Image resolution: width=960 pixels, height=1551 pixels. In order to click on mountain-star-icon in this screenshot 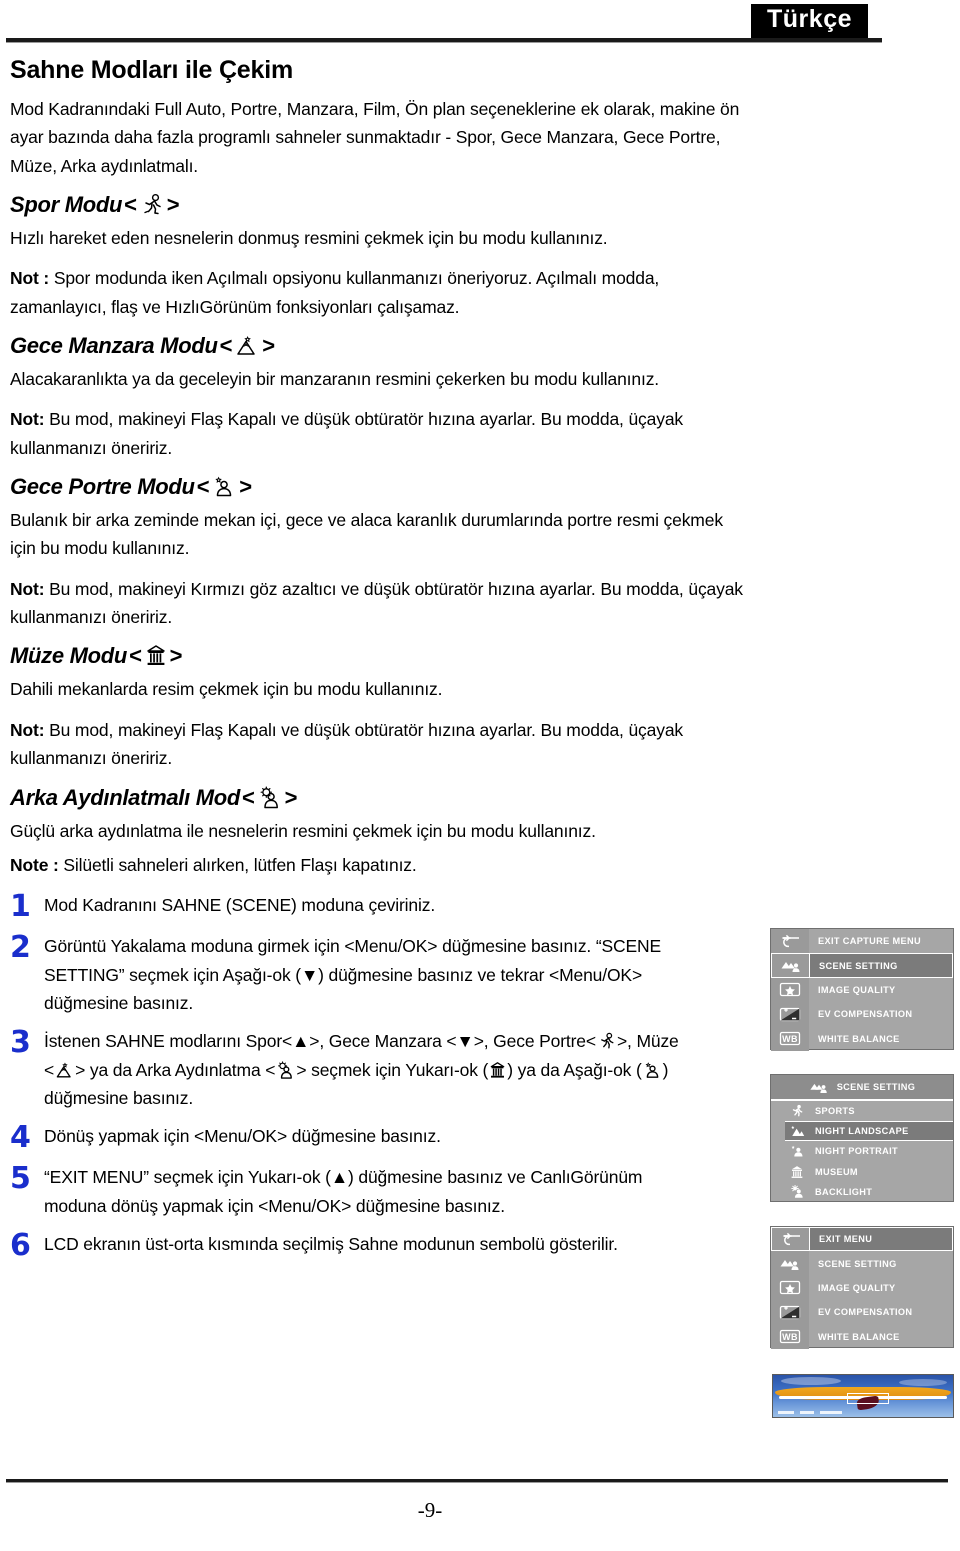, I will do `click(797, 1131)`.